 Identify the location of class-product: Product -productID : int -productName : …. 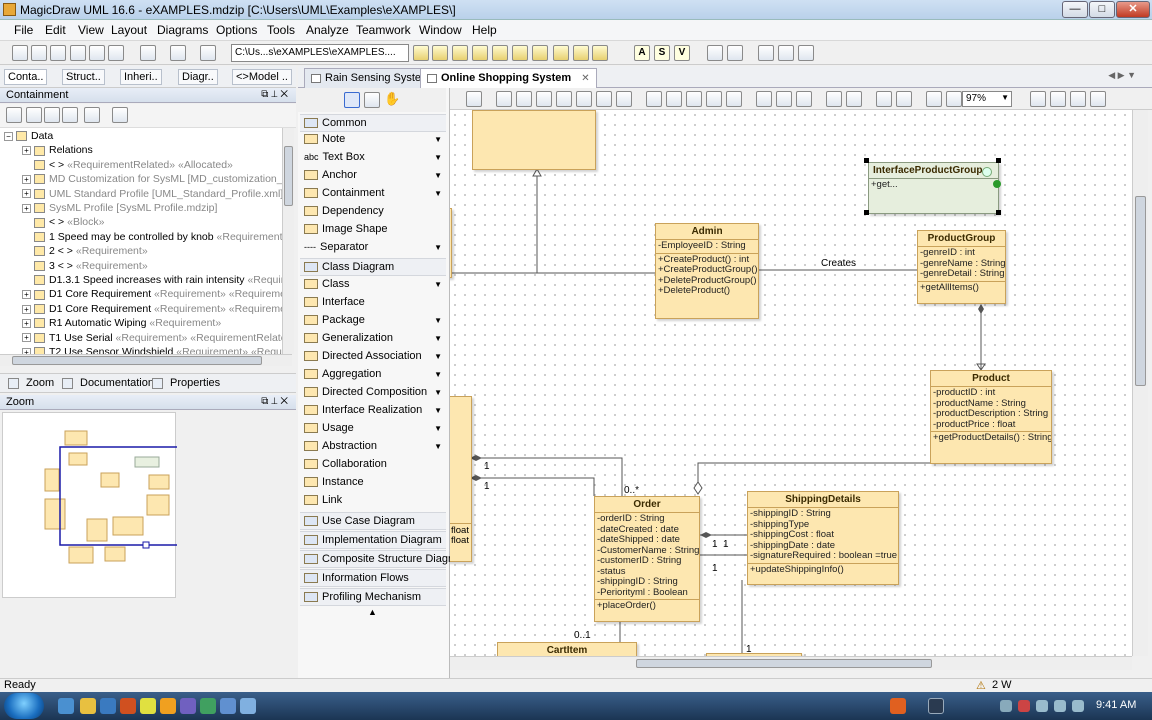
(991, 417).